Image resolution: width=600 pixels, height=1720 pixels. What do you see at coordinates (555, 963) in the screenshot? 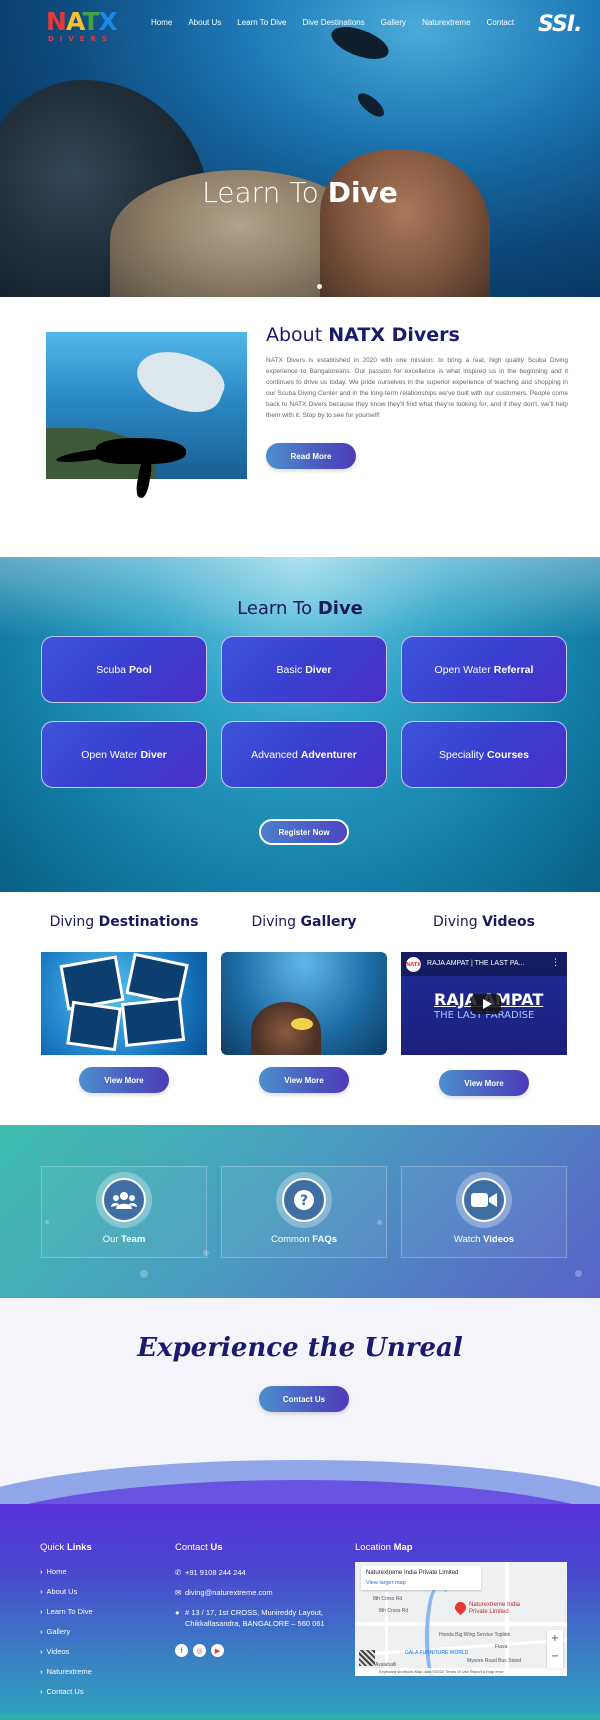
I see `more-options-icon: ⋮` at bounding box center [555, 963].